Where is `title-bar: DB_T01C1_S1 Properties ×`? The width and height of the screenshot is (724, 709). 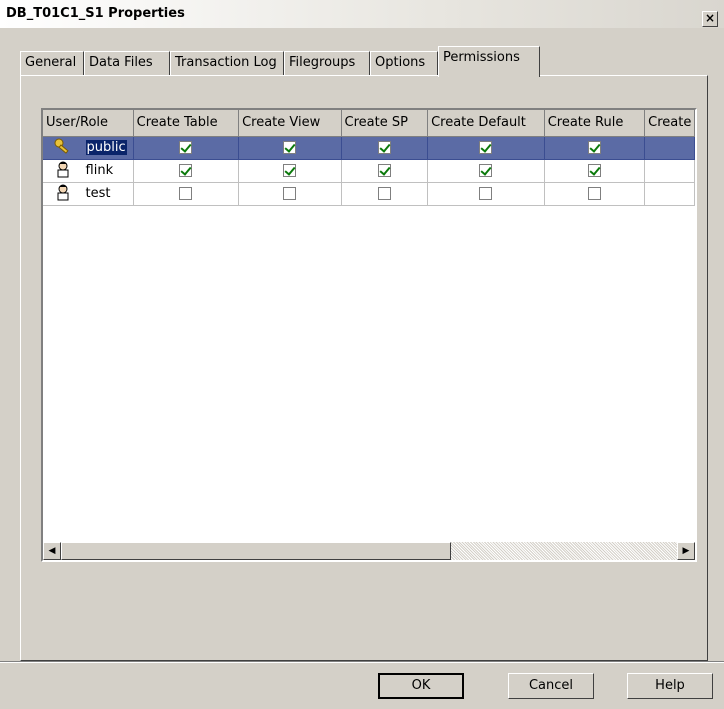
title-bar: DB_T01C1_S1 Properties × is located at coordinates (362, 14).